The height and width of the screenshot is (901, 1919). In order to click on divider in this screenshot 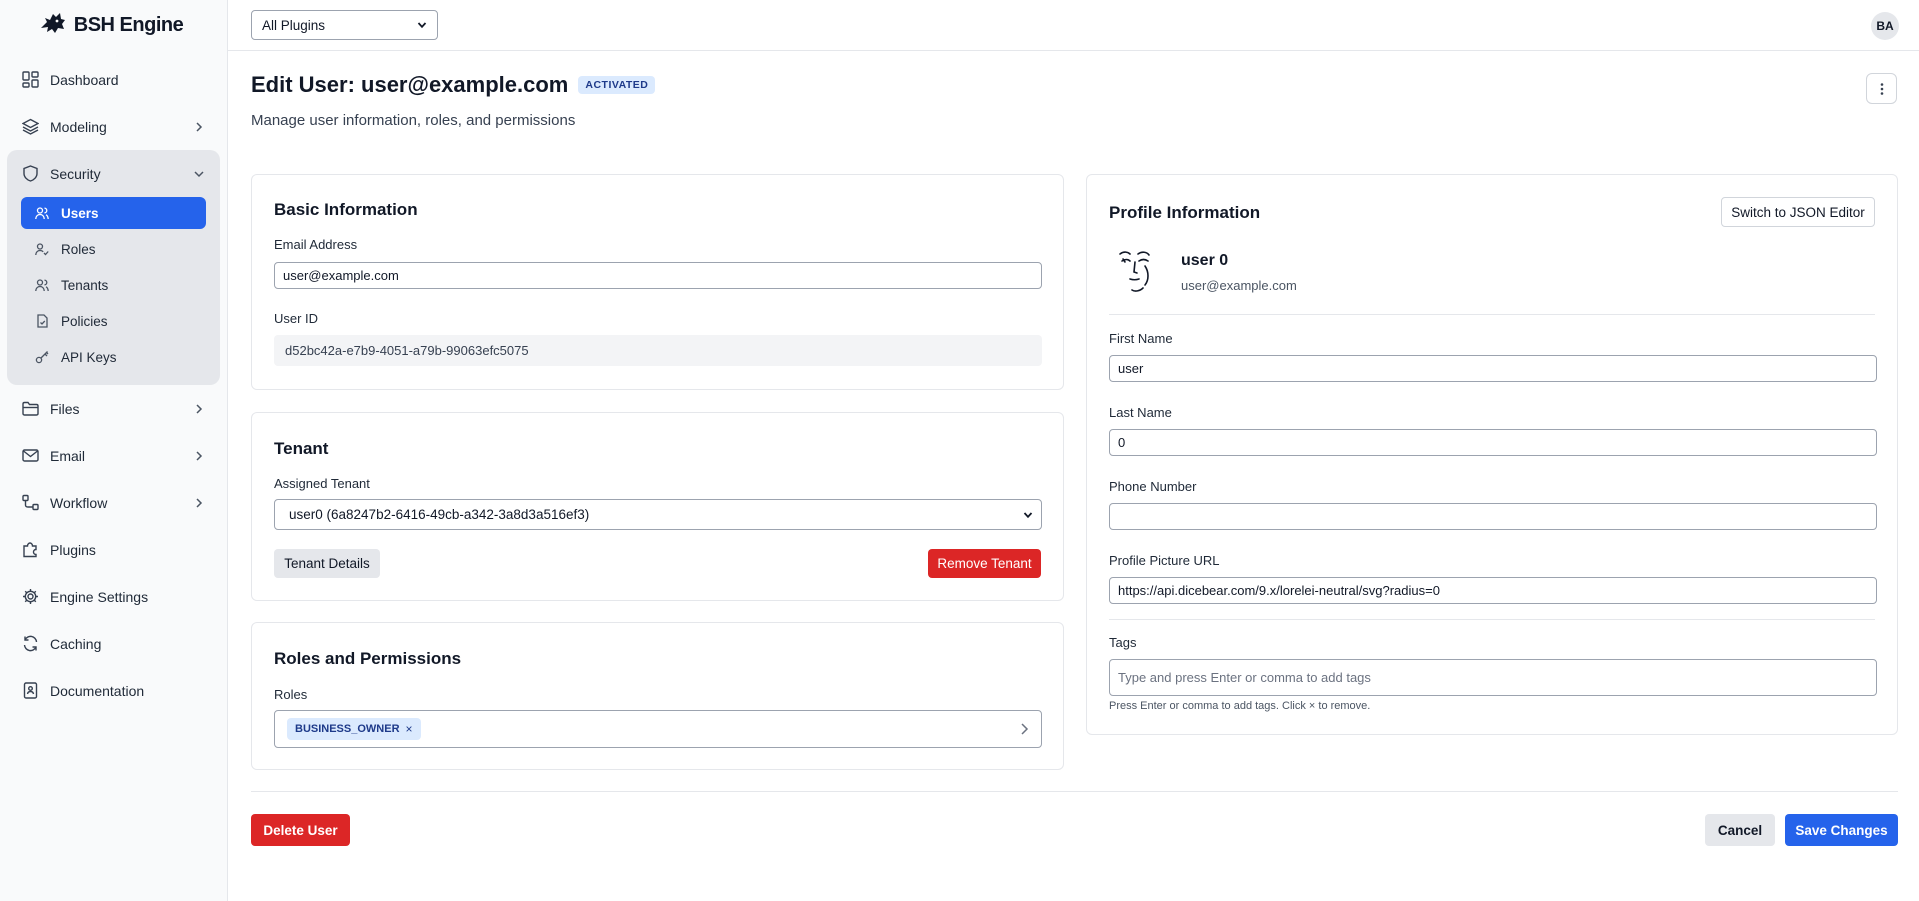, I will do `click(1492, 314)`.